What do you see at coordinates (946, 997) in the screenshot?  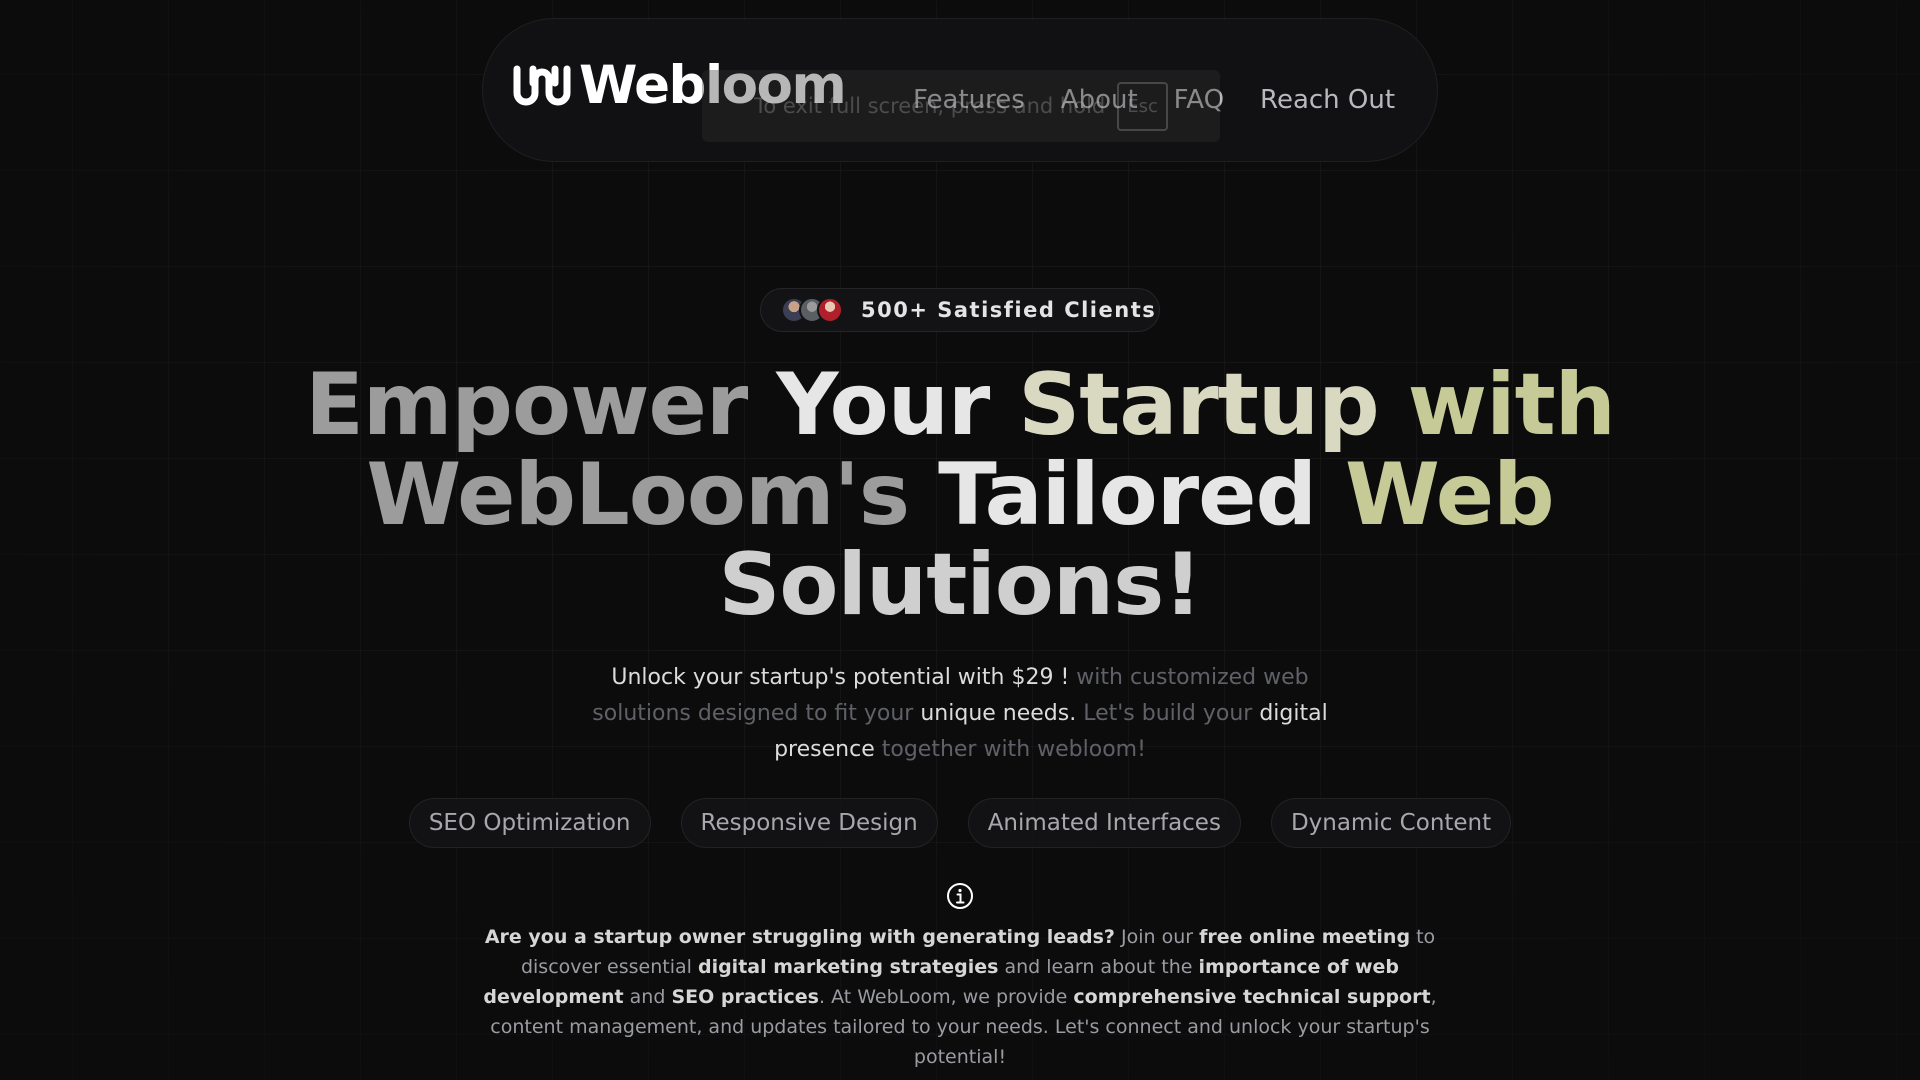 I see `para-text: . At WebLoom, we provide` at bounding box center [946, 997].